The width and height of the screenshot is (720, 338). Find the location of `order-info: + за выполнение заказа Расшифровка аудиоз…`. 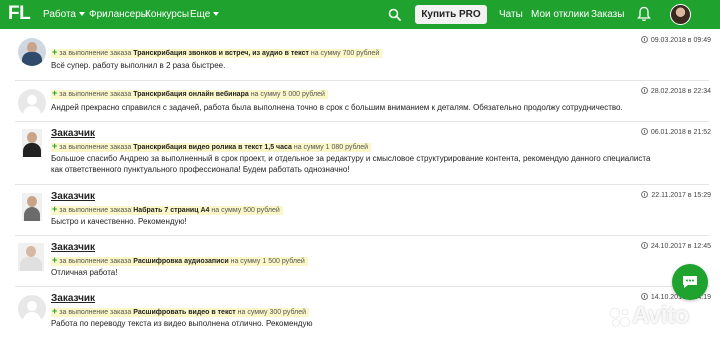

order-info: + за выполнение заказа Расшифровка аудиоз… is located at coordinates (179, 260).